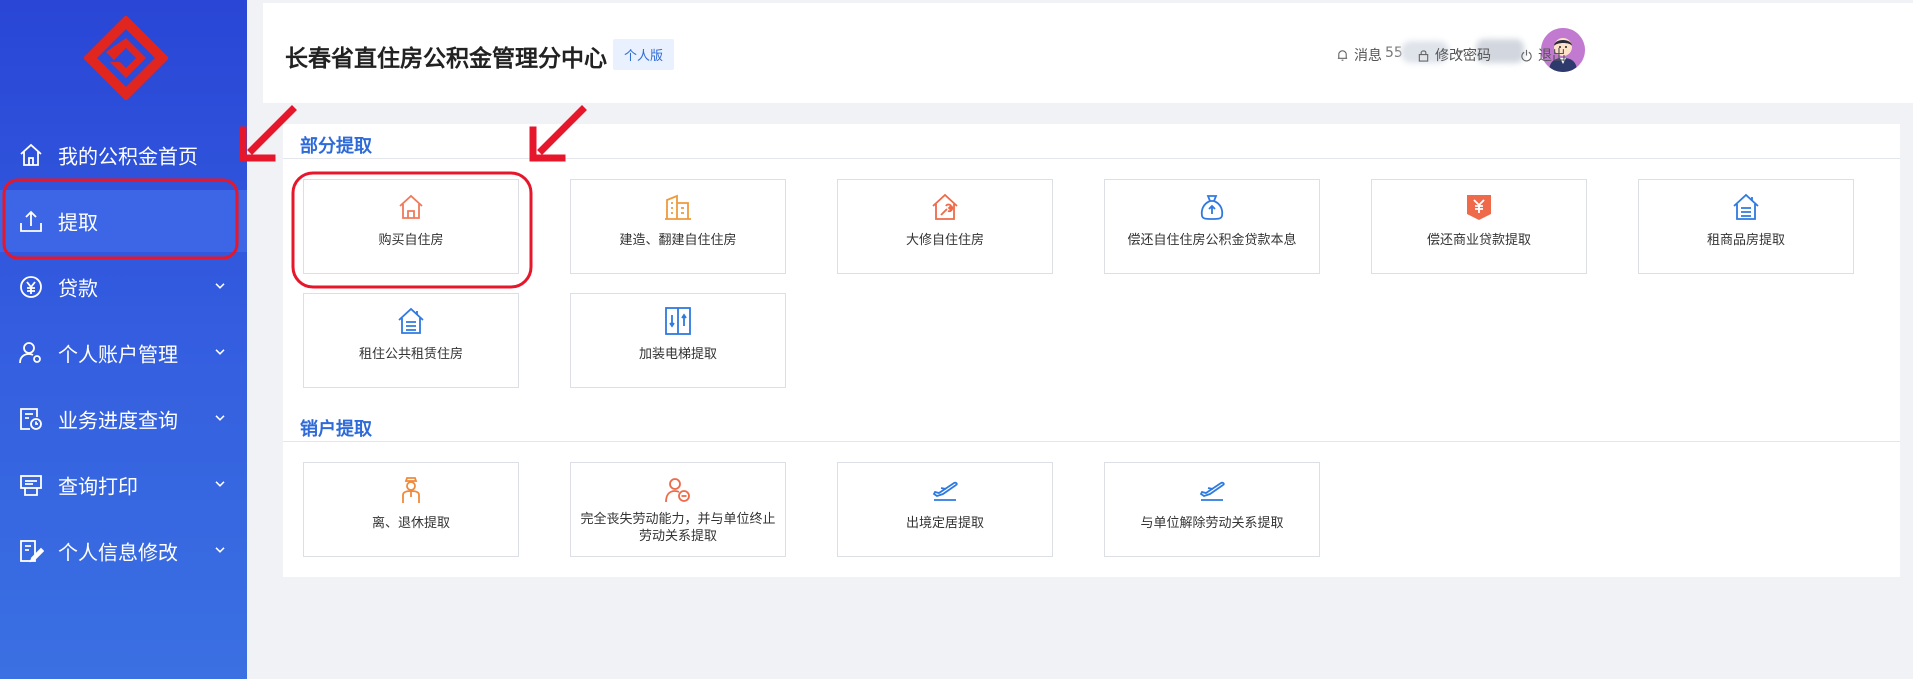 The height and width of the screenshot is (679, 1913). Describe the element at coordinates (411, 340) in the screenshot. I see `card-rent-public-housing: 租住公共租赁住房` at that location.